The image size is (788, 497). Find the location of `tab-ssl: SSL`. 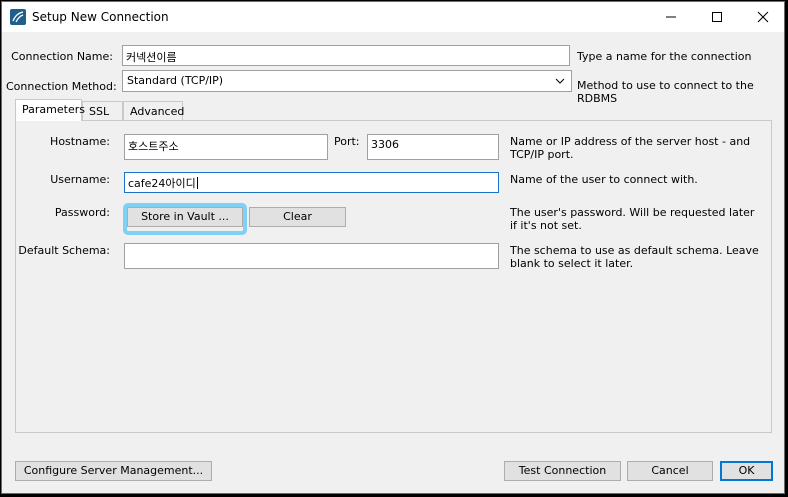

tab-ssl: SSL is located at coordinates (102, 111).